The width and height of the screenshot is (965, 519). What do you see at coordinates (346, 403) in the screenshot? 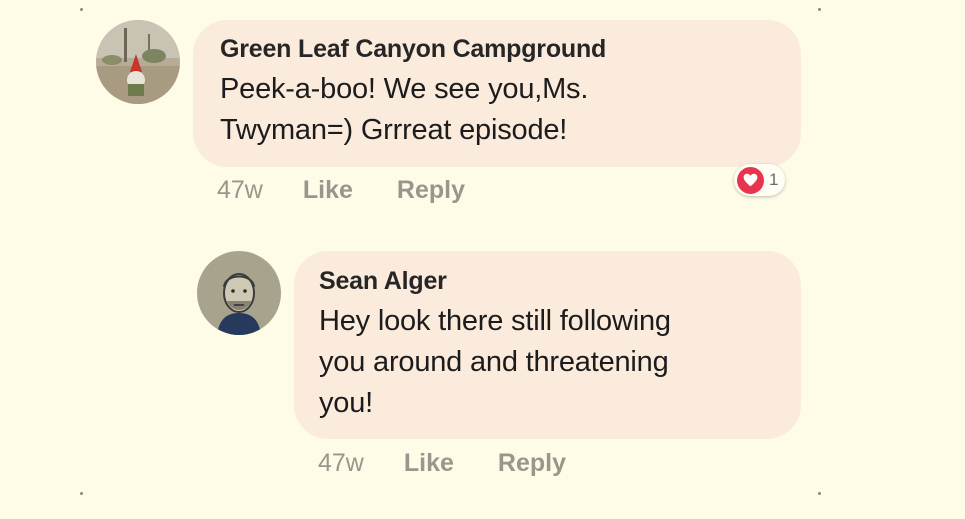
I see `comment-text-line: you!` at bounding box center [346, 403].